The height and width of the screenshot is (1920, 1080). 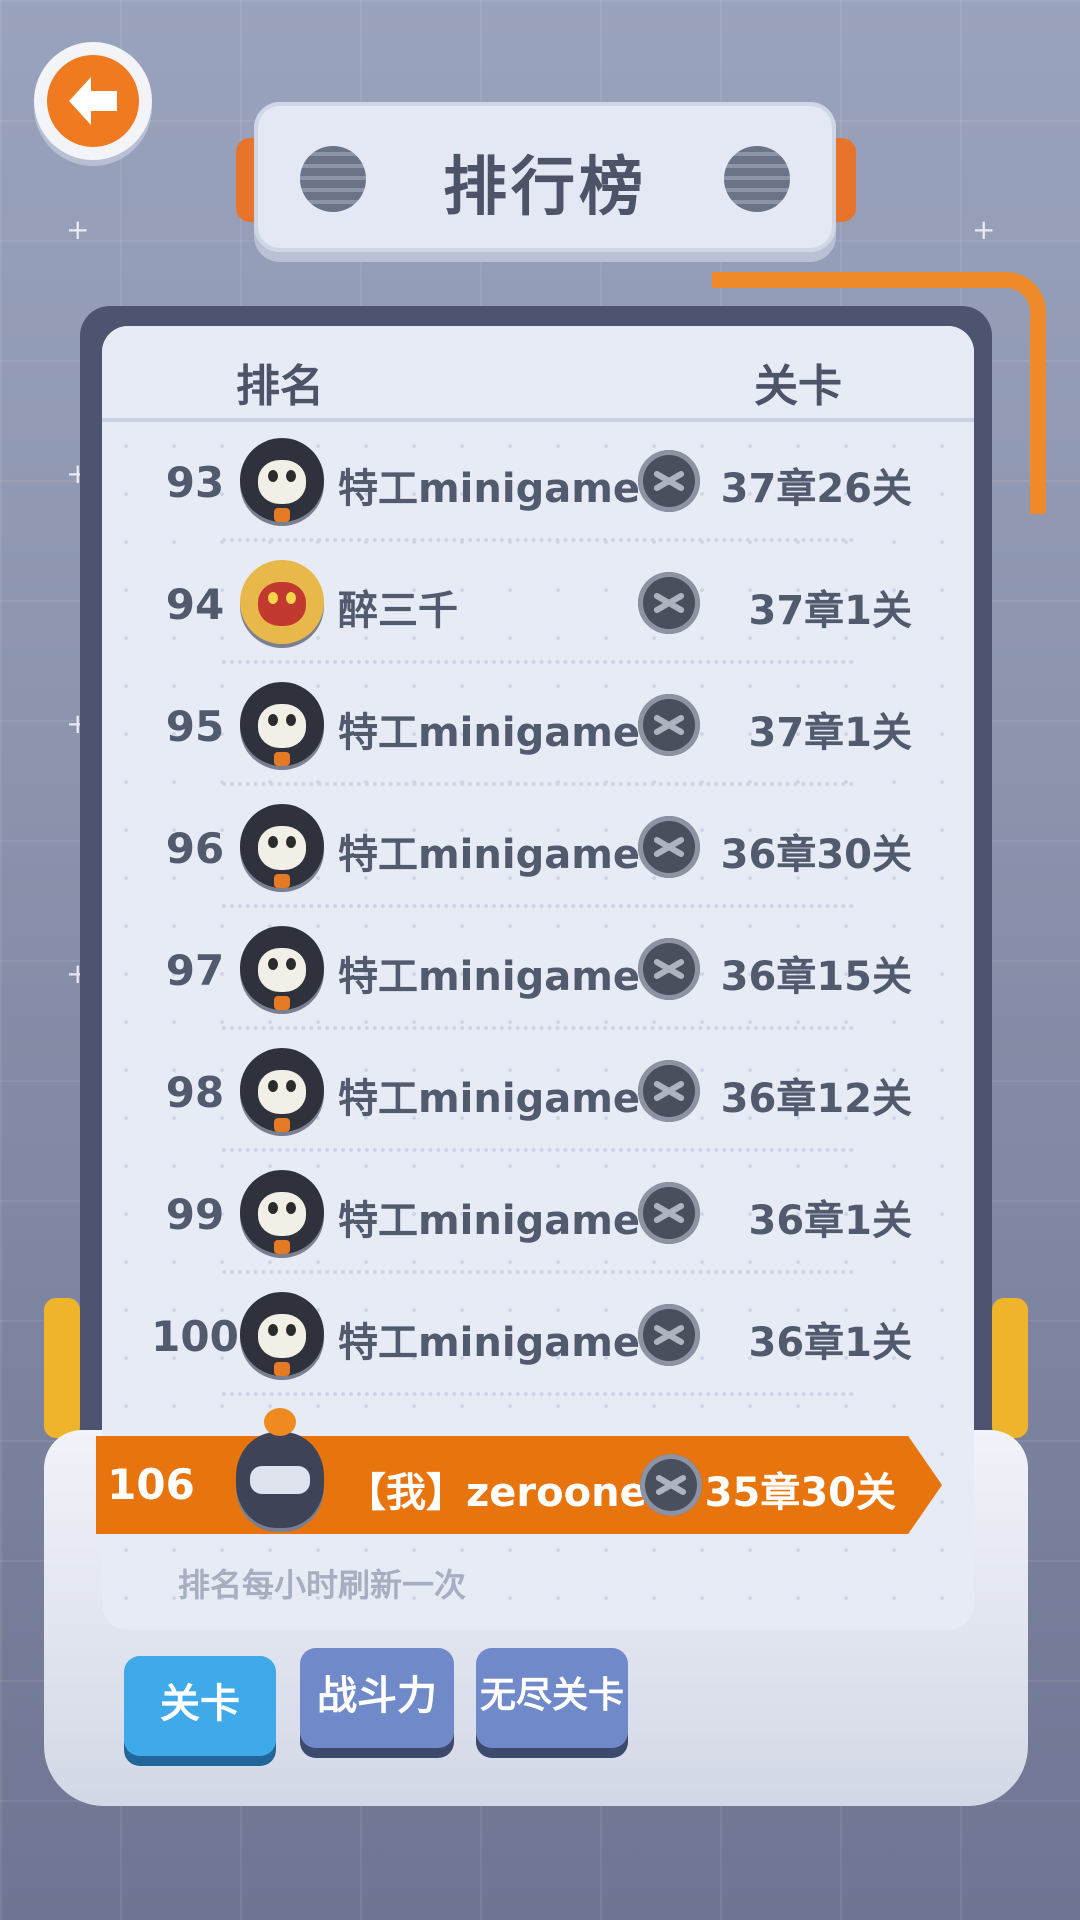 I want to click on rank-number: 99, so click(x=195, y=1214).